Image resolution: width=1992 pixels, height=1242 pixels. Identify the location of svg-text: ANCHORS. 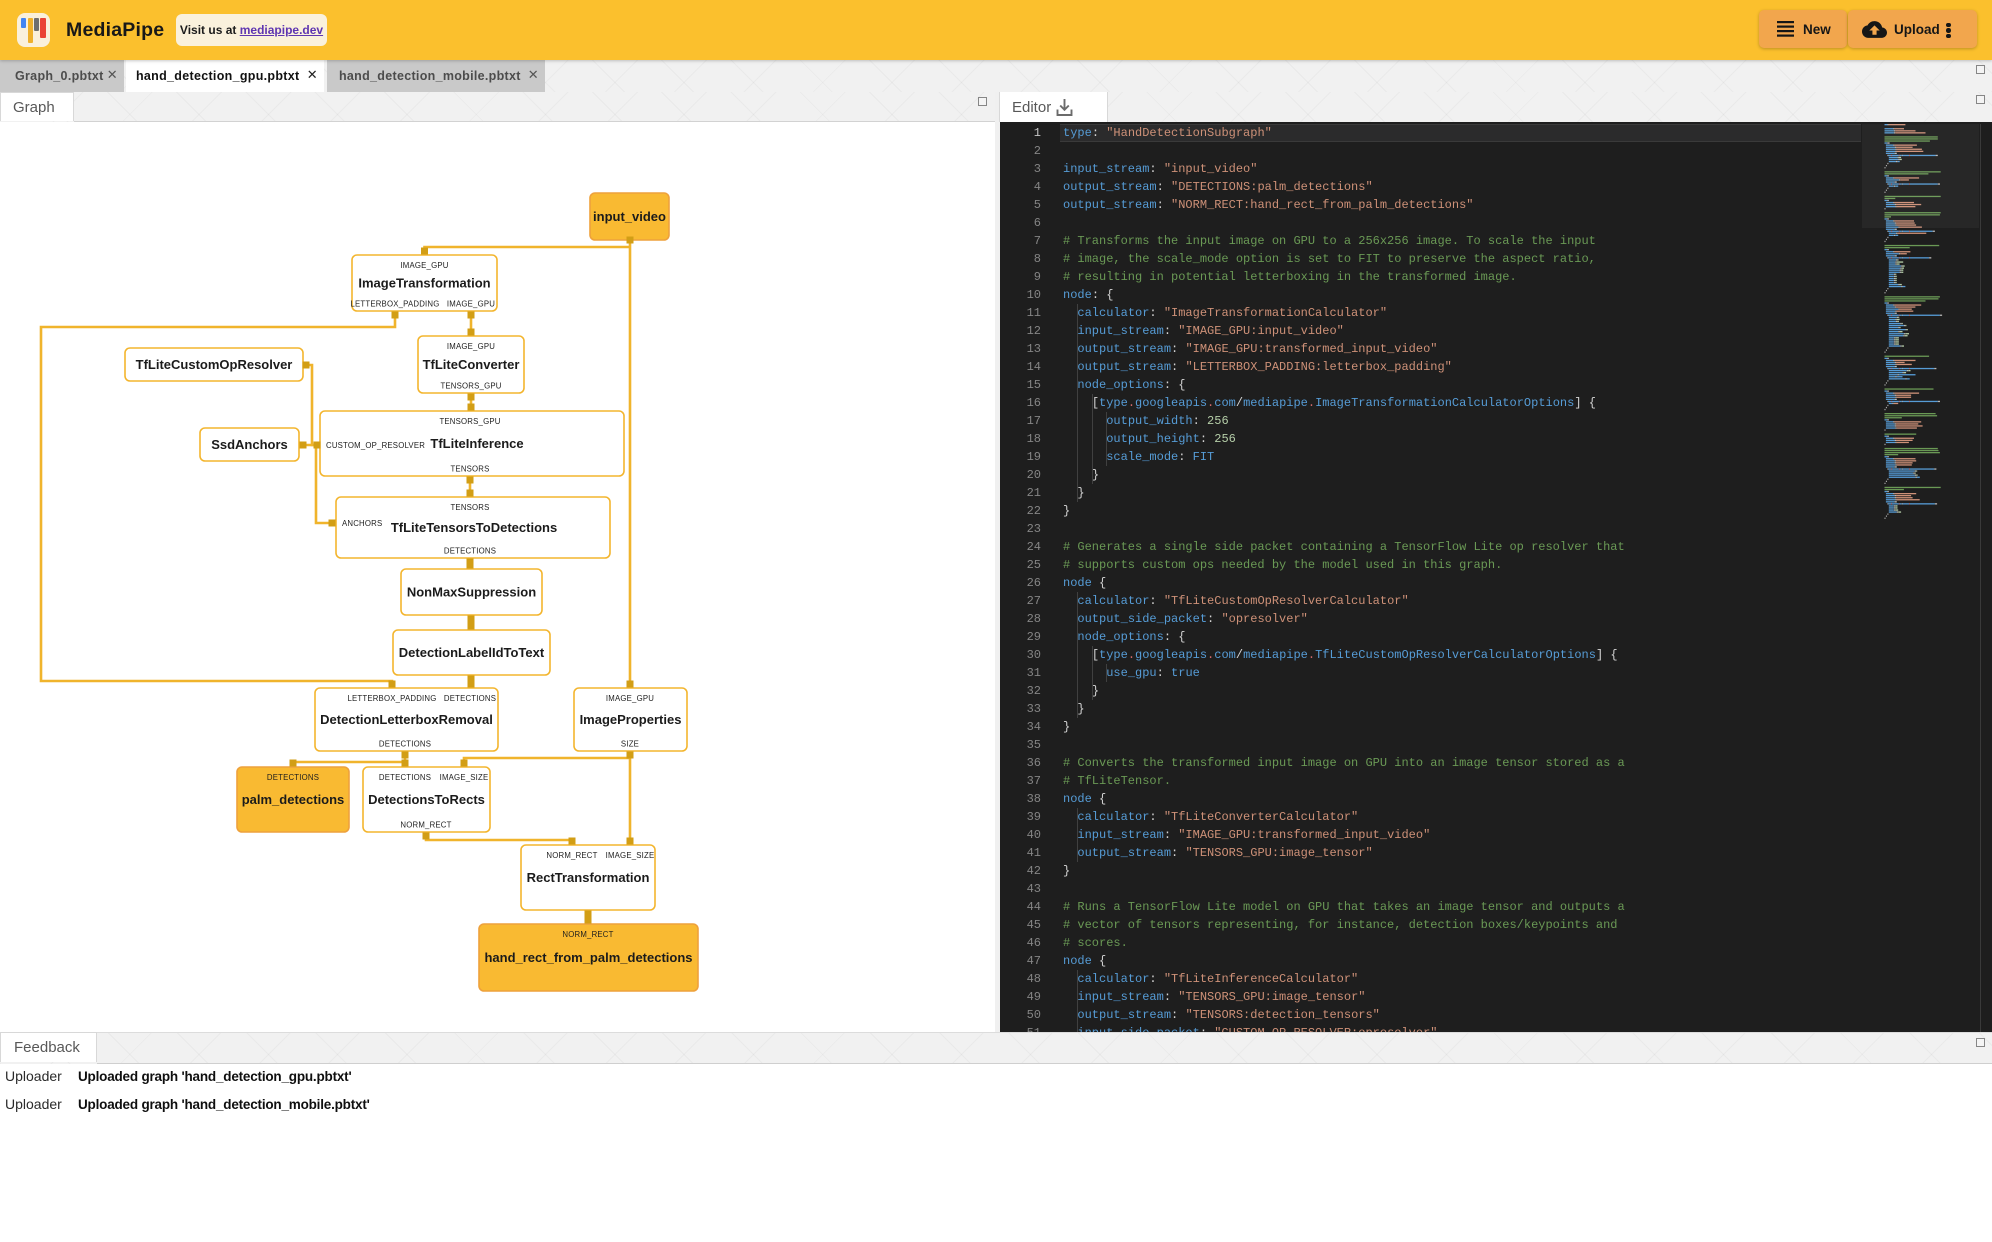
(362, 523).